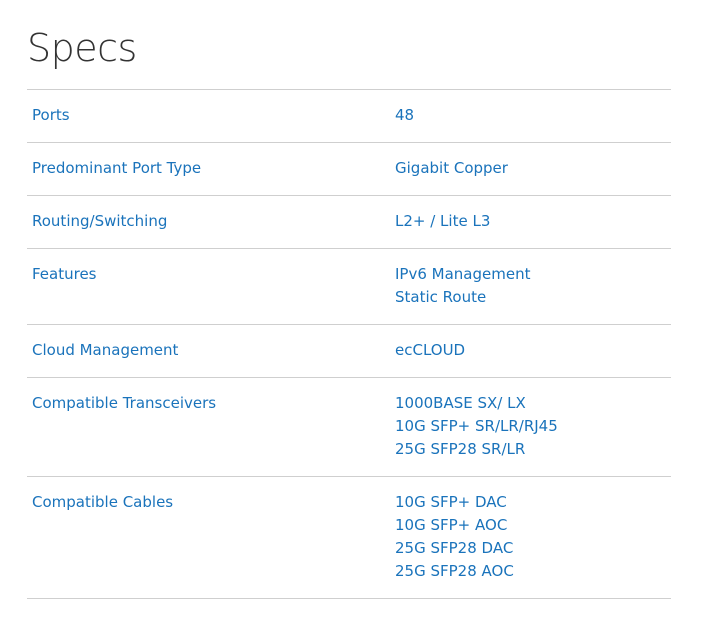 This screenshot has height=629, width=709. What do you see at coordinates (533, 350) in the screenshot?
I see `spec-values: ecCLOUD` at bounding box center [533, 350].